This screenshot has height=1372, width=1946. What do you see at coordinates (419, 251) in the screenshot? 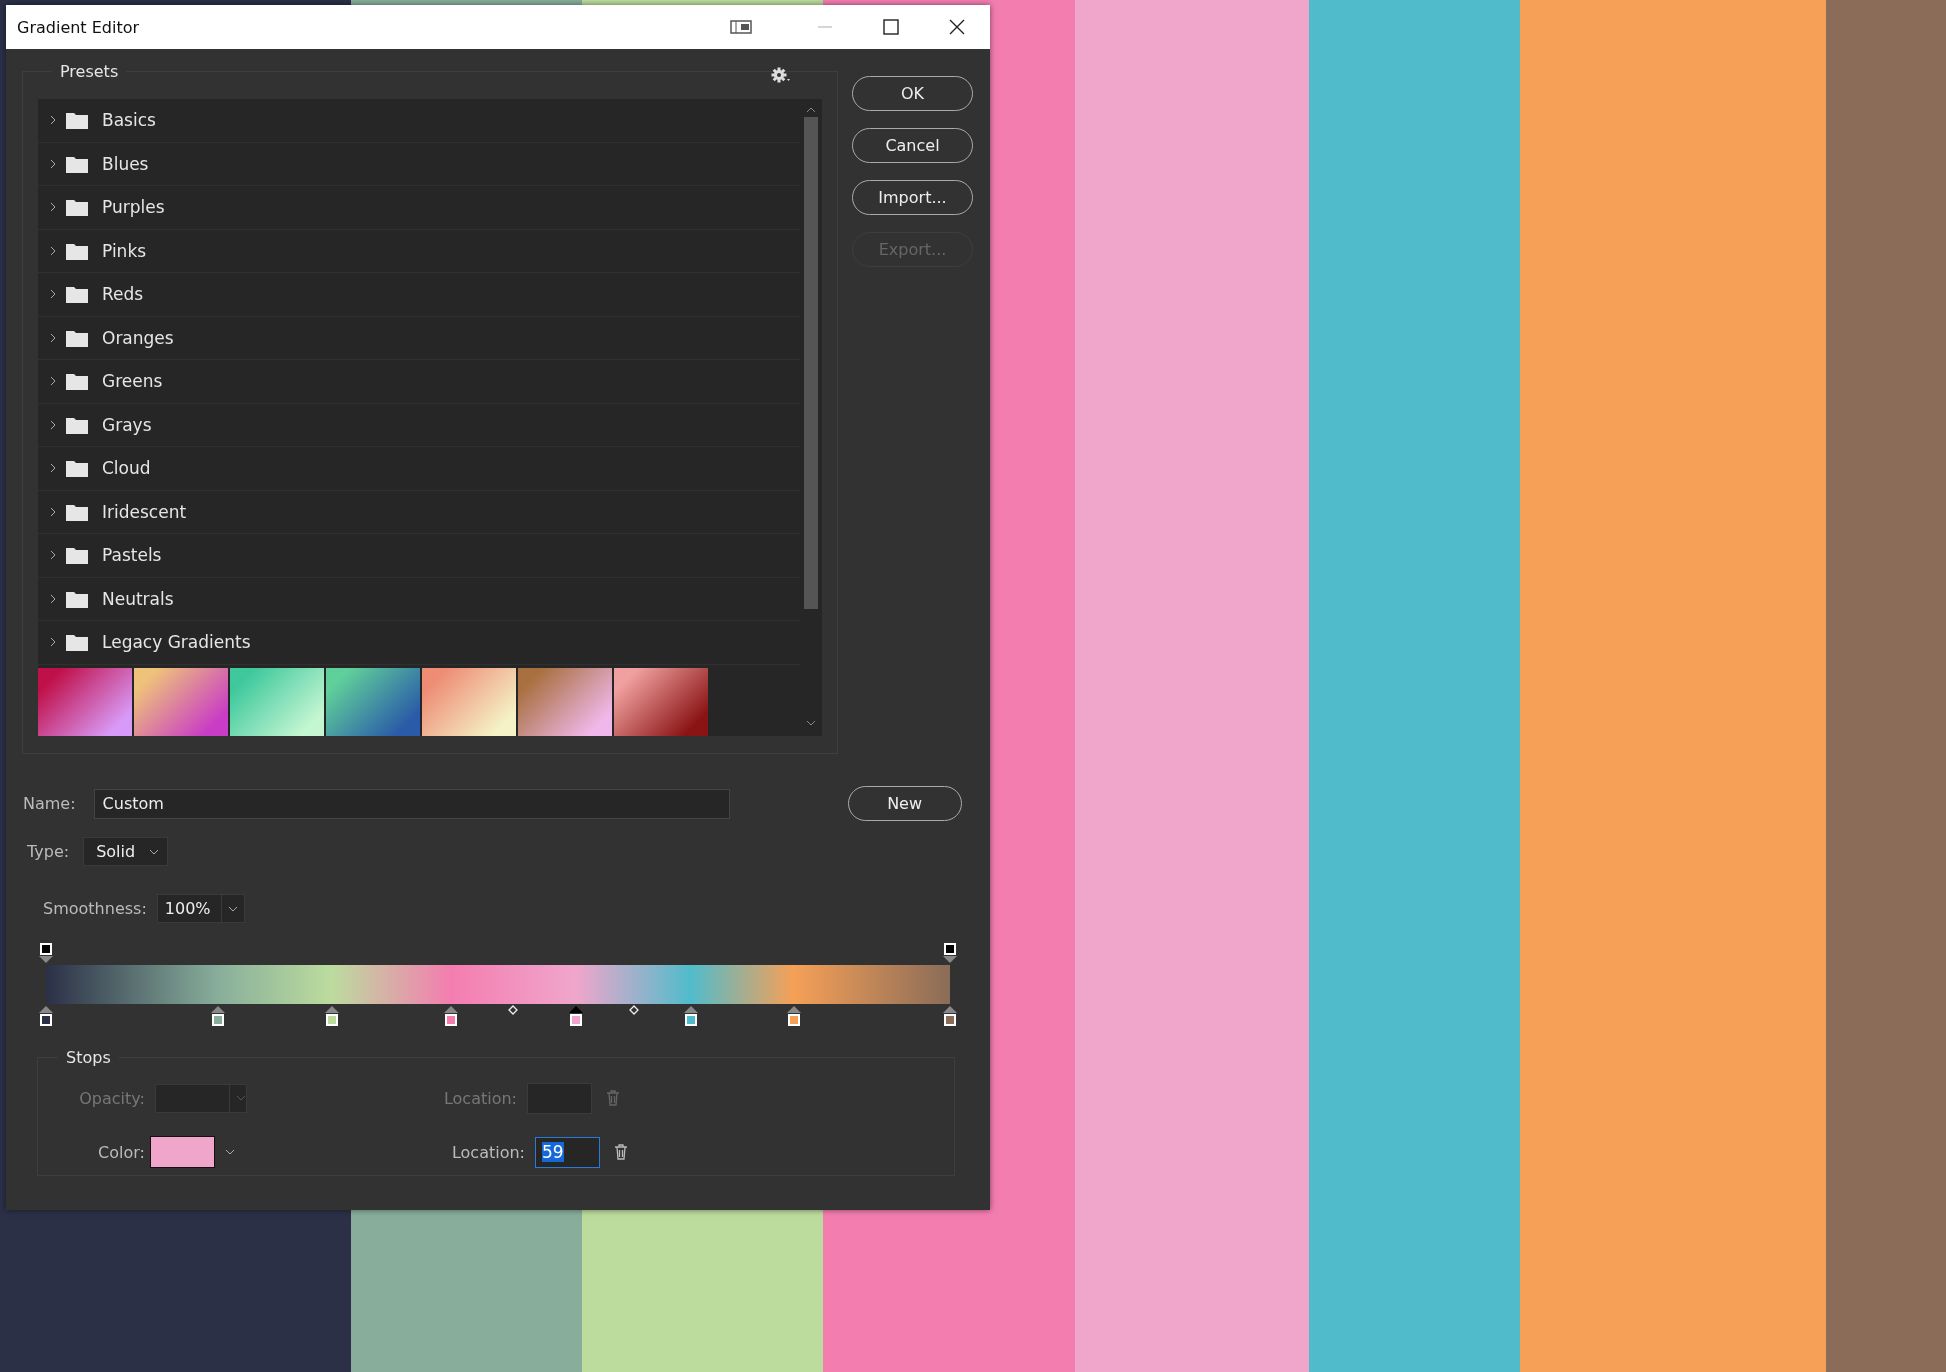
I see `folder-row: Pinks` at bounding box center [419, 251].